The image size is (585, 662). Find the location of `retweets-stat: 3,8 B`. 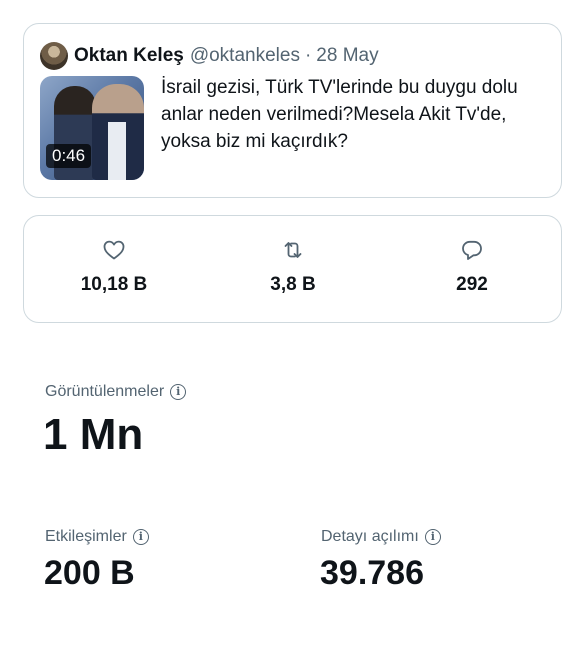

retweets-stat: 3,8 B is located at coordinates (293, 267).